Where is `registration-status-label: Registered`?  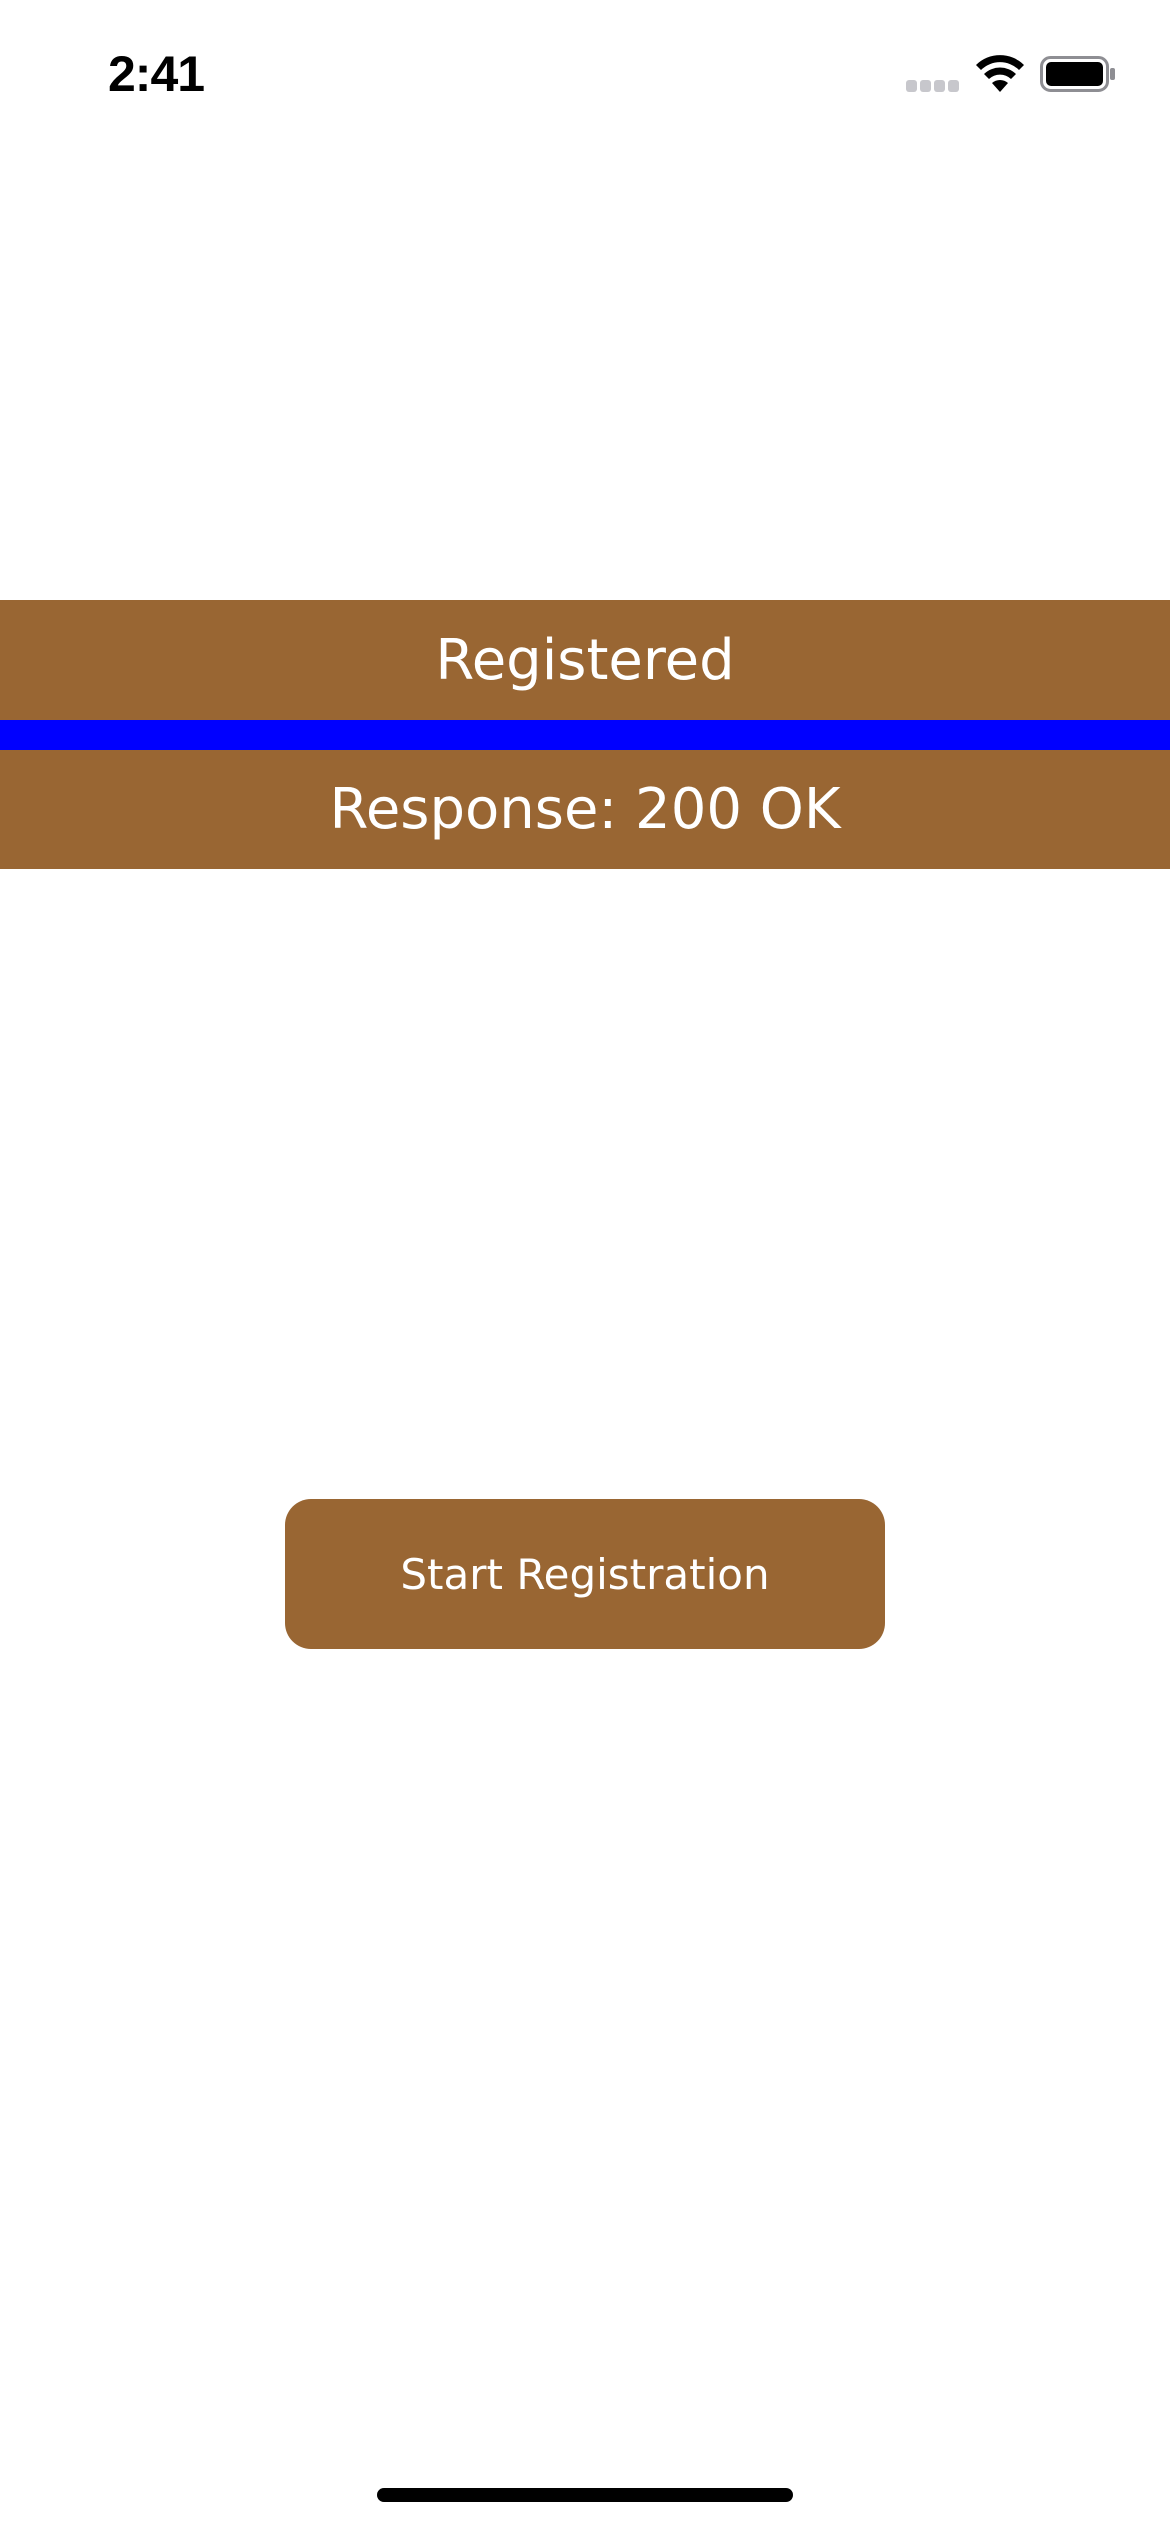 registration-status-label: Registered is located at coordinates (585, 660).